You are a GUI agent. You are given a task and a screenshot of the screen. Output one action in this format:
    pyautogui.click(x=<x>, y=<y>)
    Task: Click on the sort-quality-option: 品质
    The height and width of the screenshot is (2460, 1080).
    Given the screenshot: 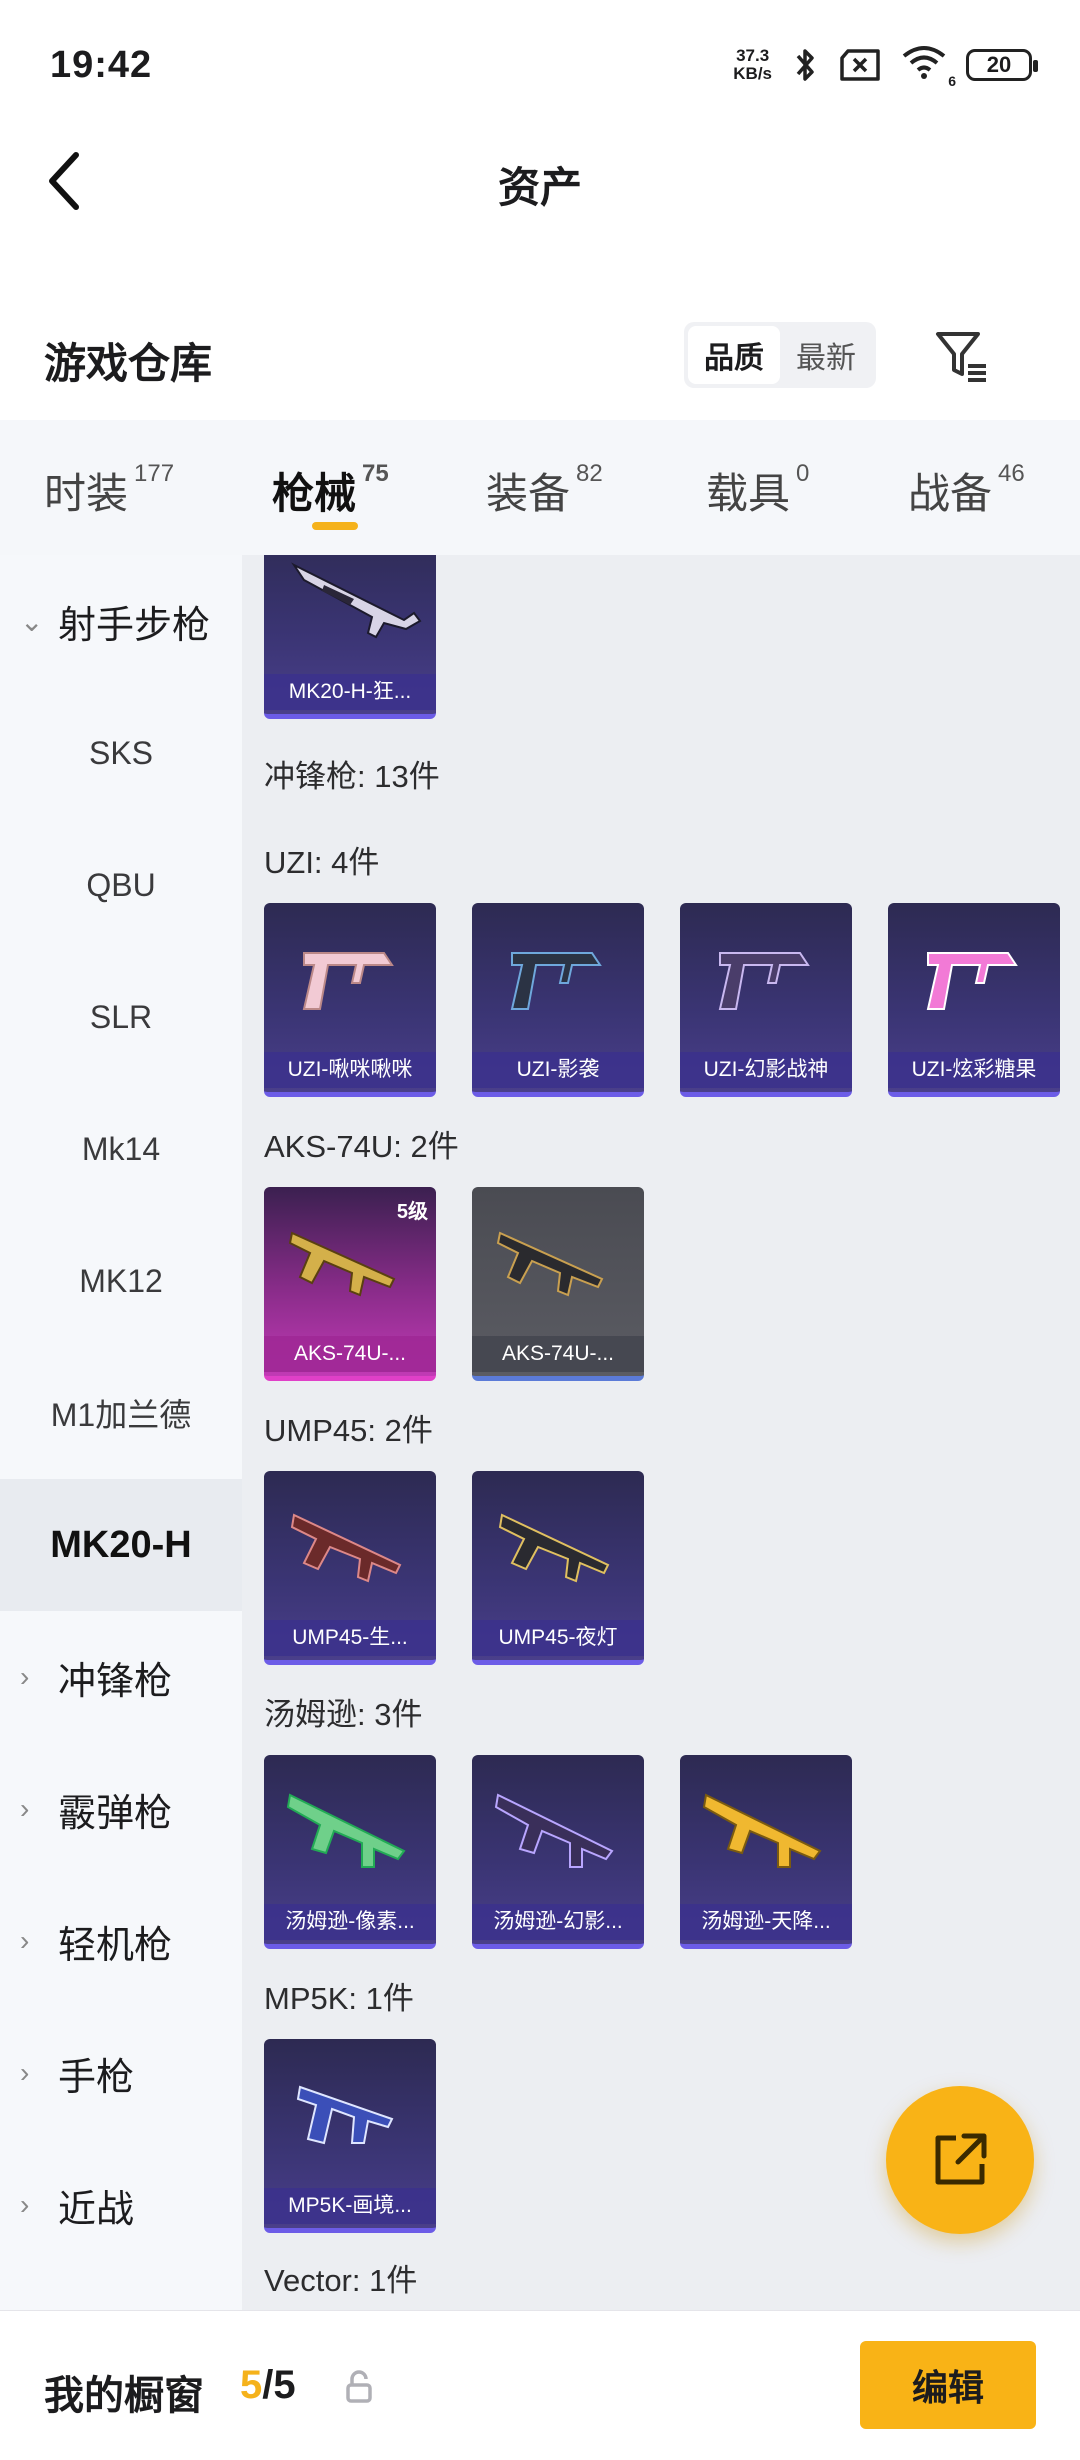 What is the action you would take?
    pyautogui.click(x=734, y=355)
    